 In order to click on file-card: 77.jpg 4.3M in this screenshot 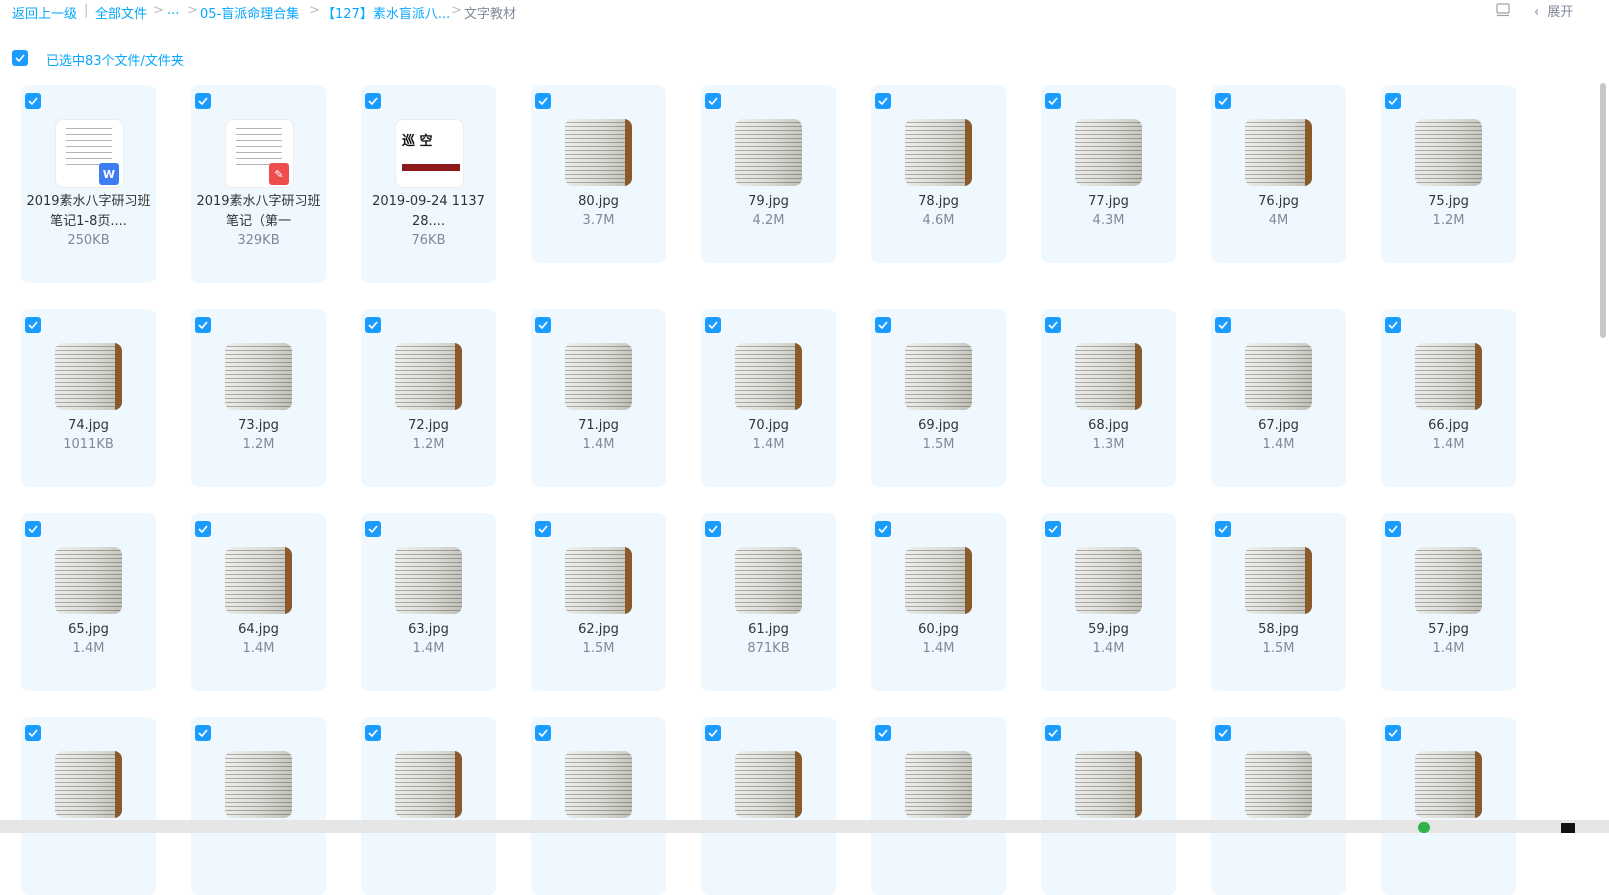, I will do `click(1108, 174)`.